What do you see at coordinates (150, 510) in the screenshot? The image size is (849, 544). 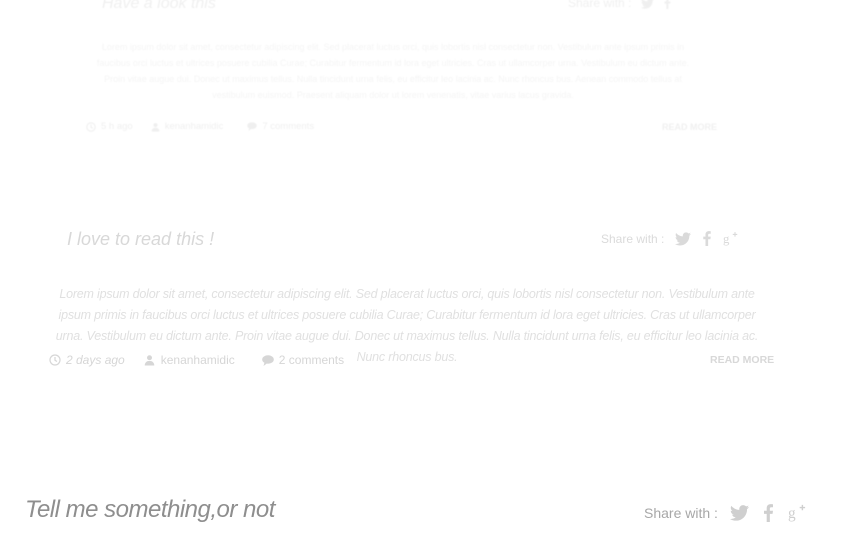 I see `post-title: Tell me something,or not` at bounding box center [150, 510].